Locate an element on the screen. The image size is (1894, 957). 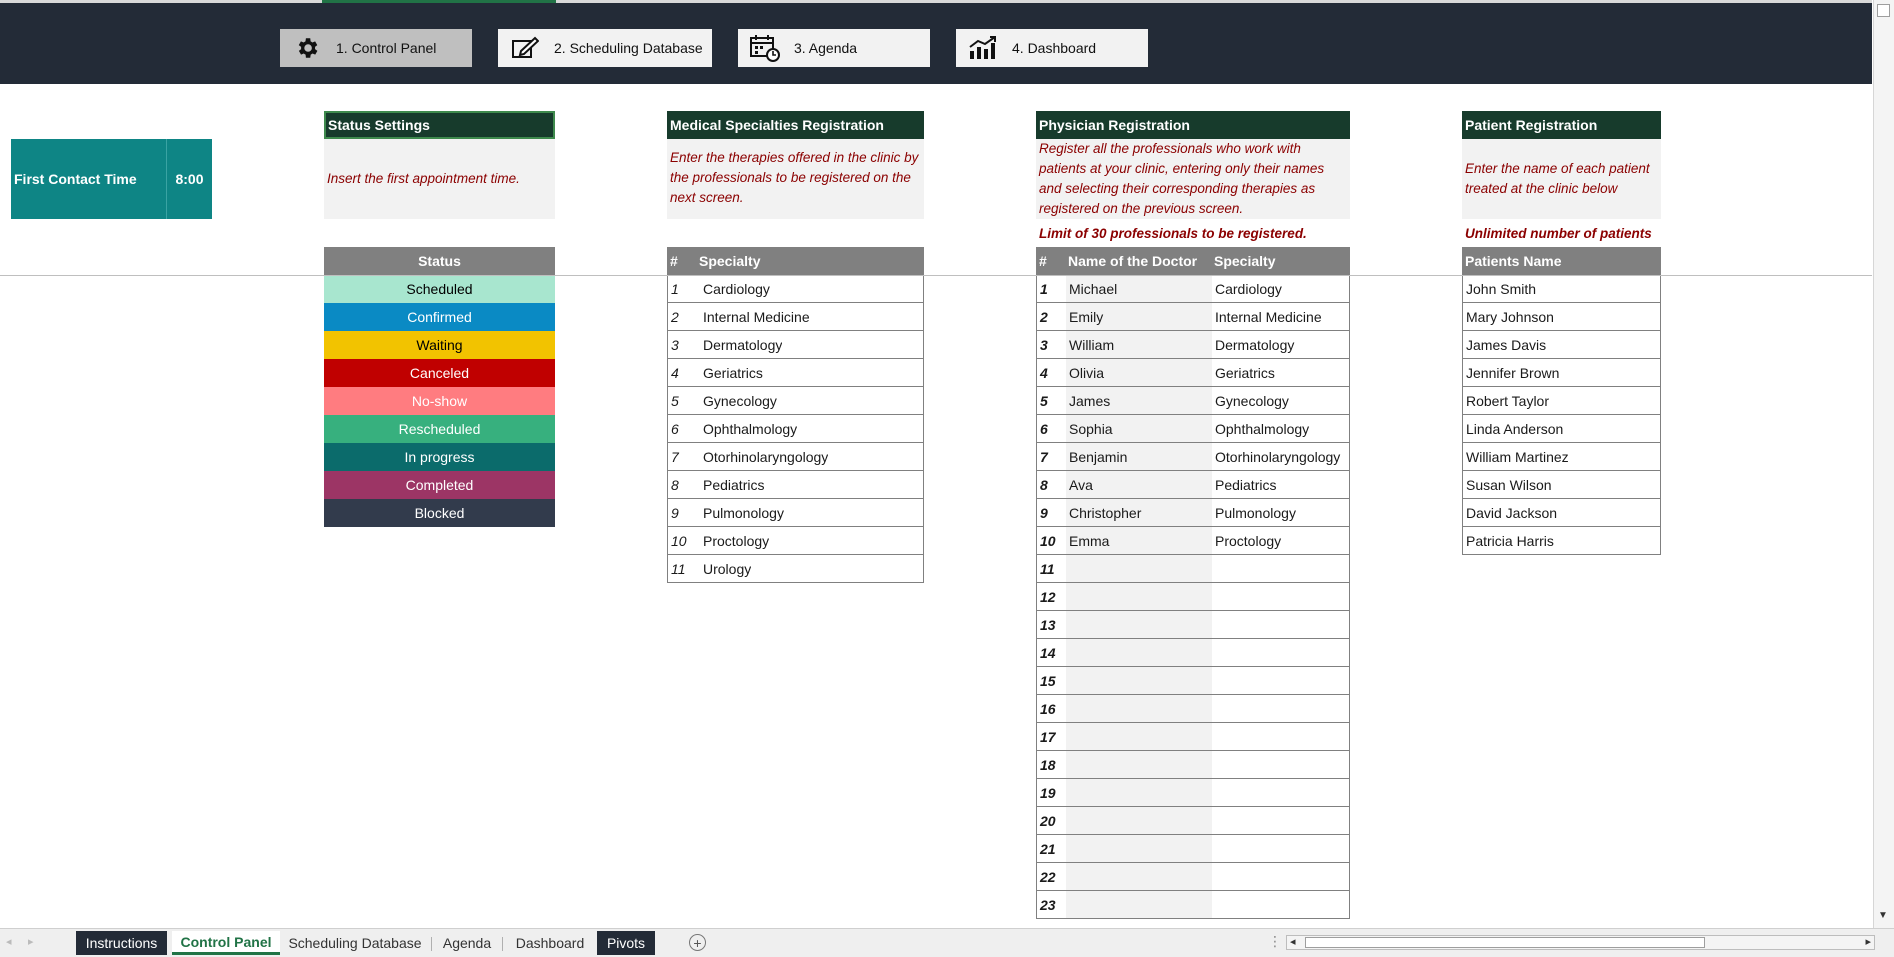
table-row: 1 Michael Cardiology is located at coordinates (1193, 289).